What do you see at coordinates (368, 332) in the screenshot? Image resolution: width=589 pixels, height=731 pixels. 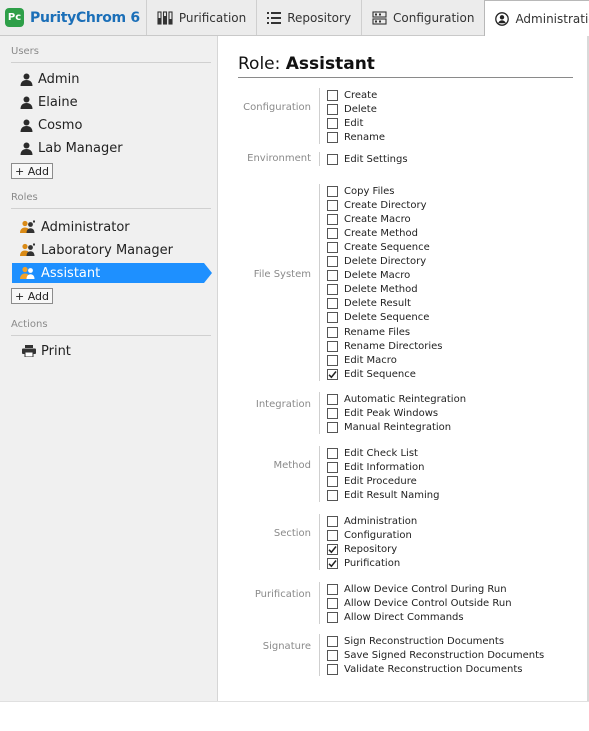 I see `permission-checkbox-row: Rename Files` at bounding box center [368, 332].